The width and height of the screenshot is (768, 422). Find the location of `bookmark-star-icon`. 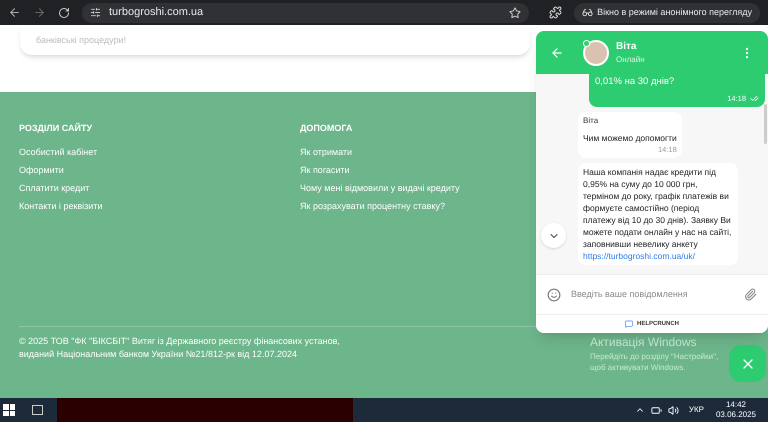

bookmark-star-icon is located at coordinates (515, 12).